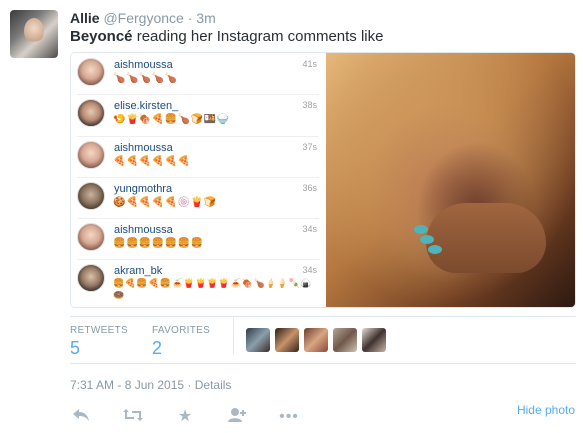 This screenshot has height=433, width=583. Describe the element at coordinates (181, 330) in the screenshot. I see `favorites-label: FAVORITES` at that location.